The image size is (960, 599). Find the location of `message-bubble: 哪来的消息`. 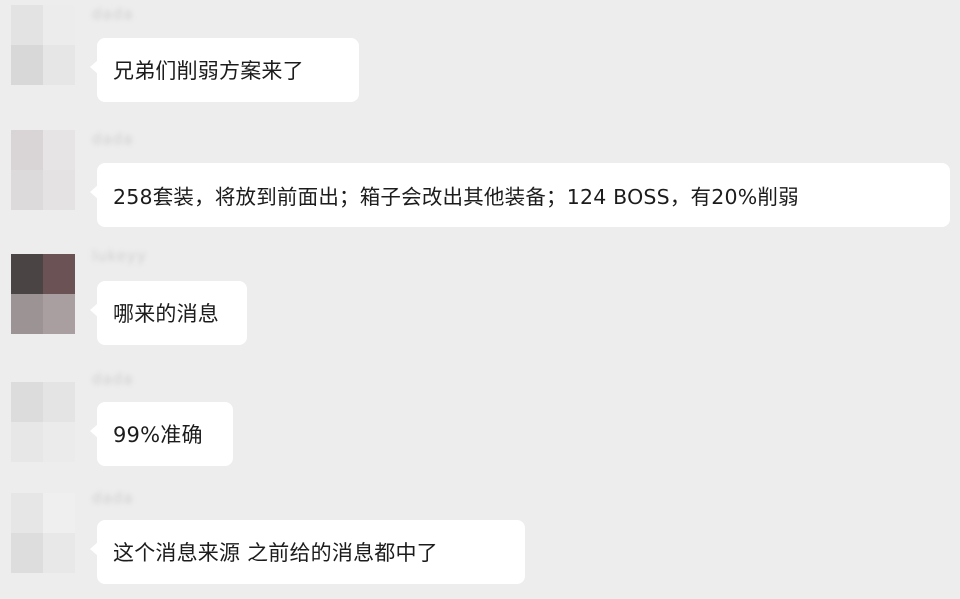

message-bubble: 哪来的消息 is located at coordinates (168, 313).